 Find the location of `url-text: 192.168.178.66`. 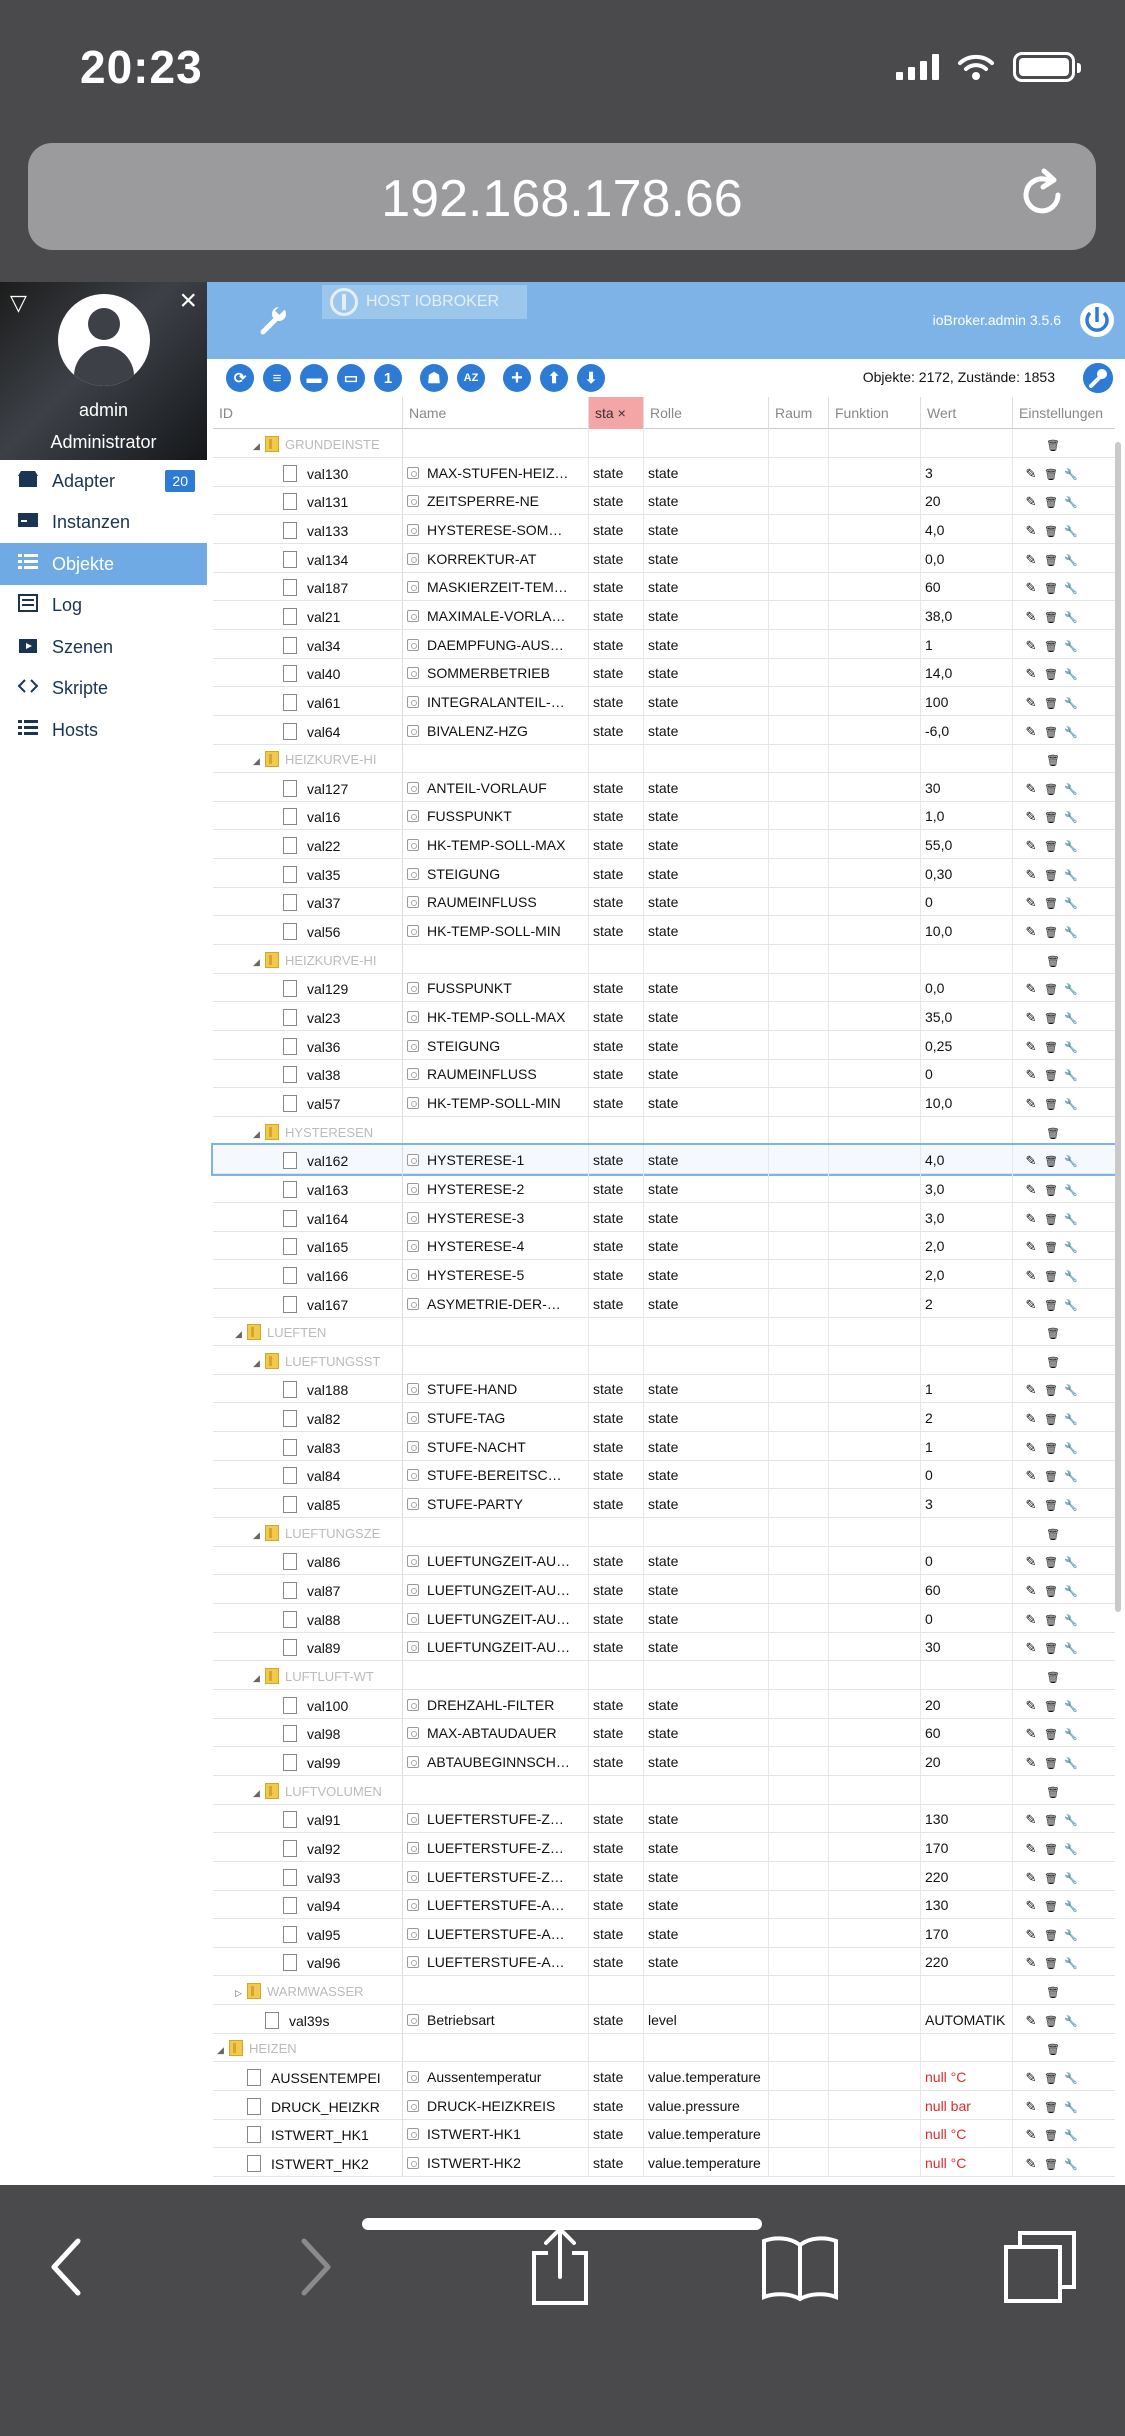

url-text: 192.168.178.66 is located at coordinates (562, 199).